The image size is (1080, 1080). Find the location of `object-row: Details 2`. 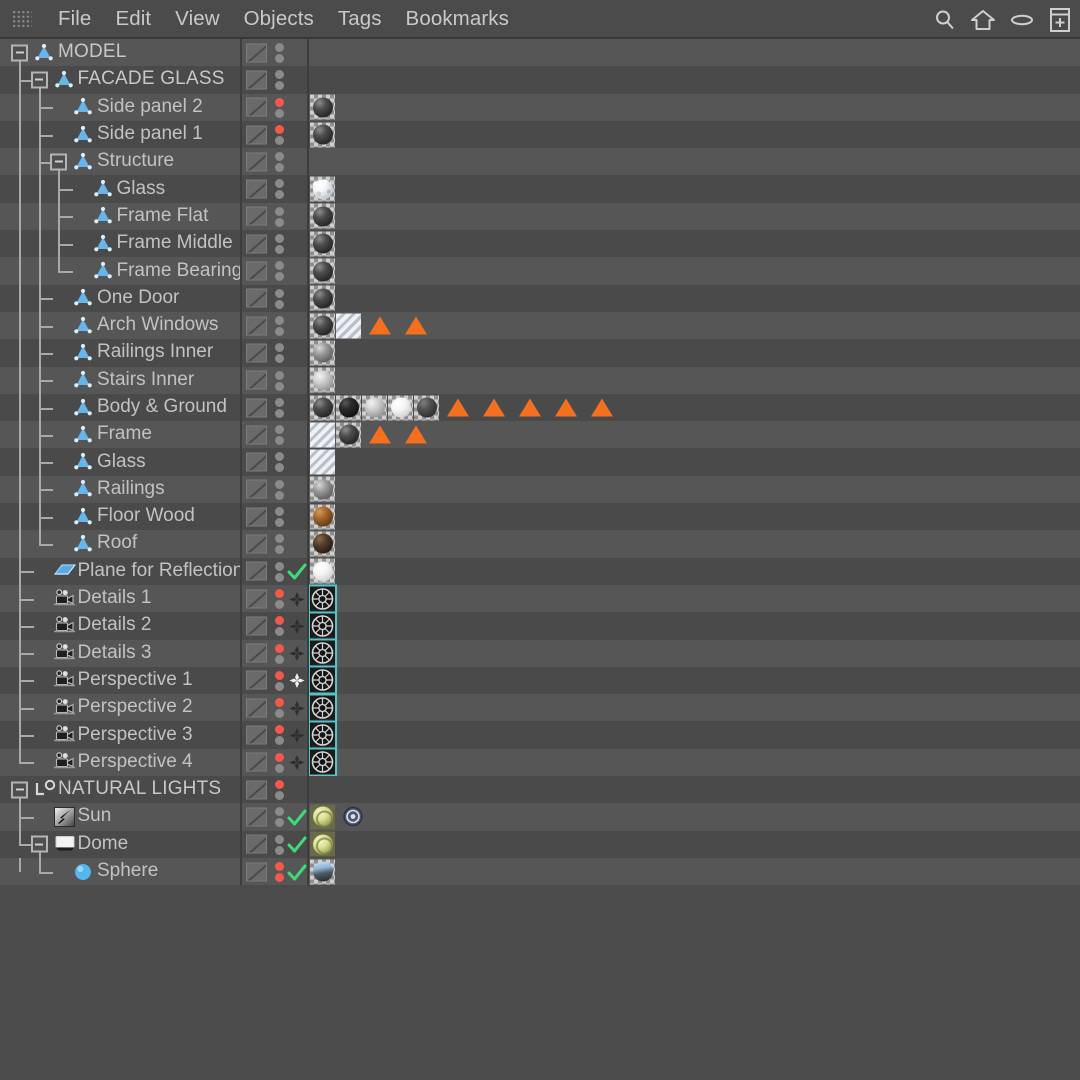

object-row: Details 2 is located at coordinates (540, 626).